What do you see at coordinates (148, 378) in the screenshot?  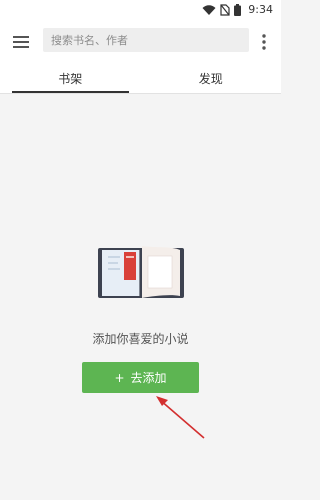 I see `add-button-label: 去添加` at bounding box center [148, 378].